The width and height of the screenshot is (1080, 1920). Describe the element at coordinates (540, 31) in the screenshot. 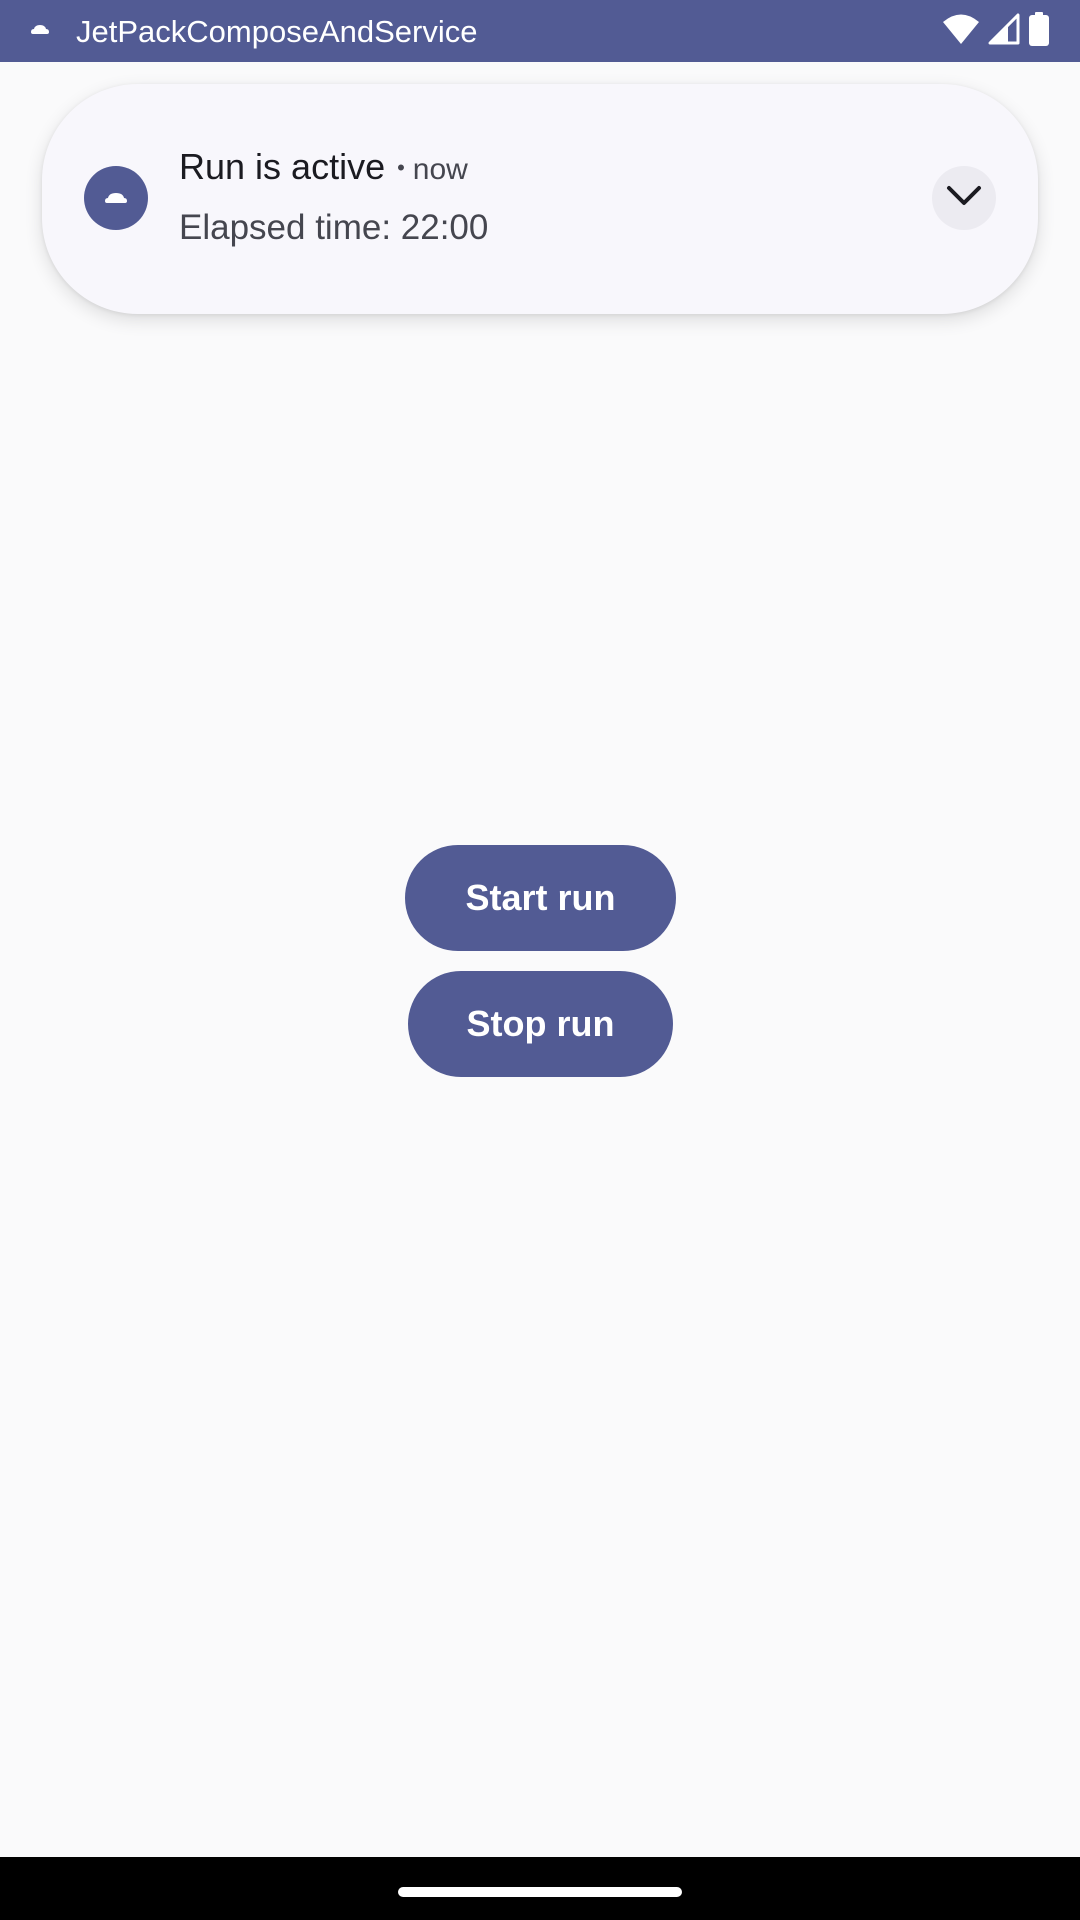

I see `status-bar: JetPackComposeAndService` at that location.